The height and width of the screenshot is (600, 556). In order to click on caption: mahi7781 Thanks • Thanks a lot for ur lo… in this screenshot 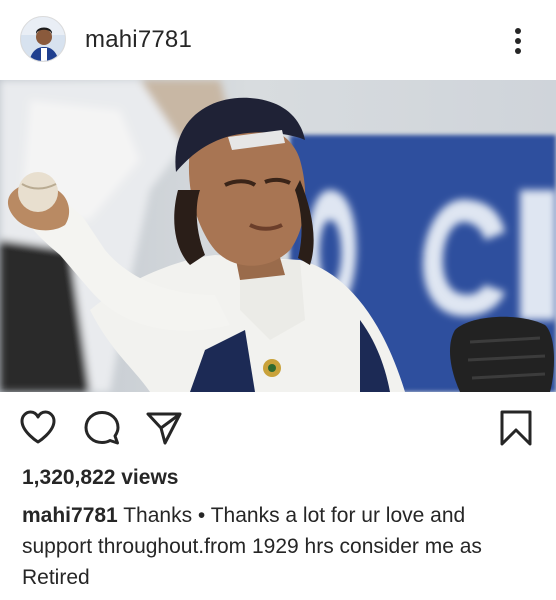, I will do `click(277, 546)`.